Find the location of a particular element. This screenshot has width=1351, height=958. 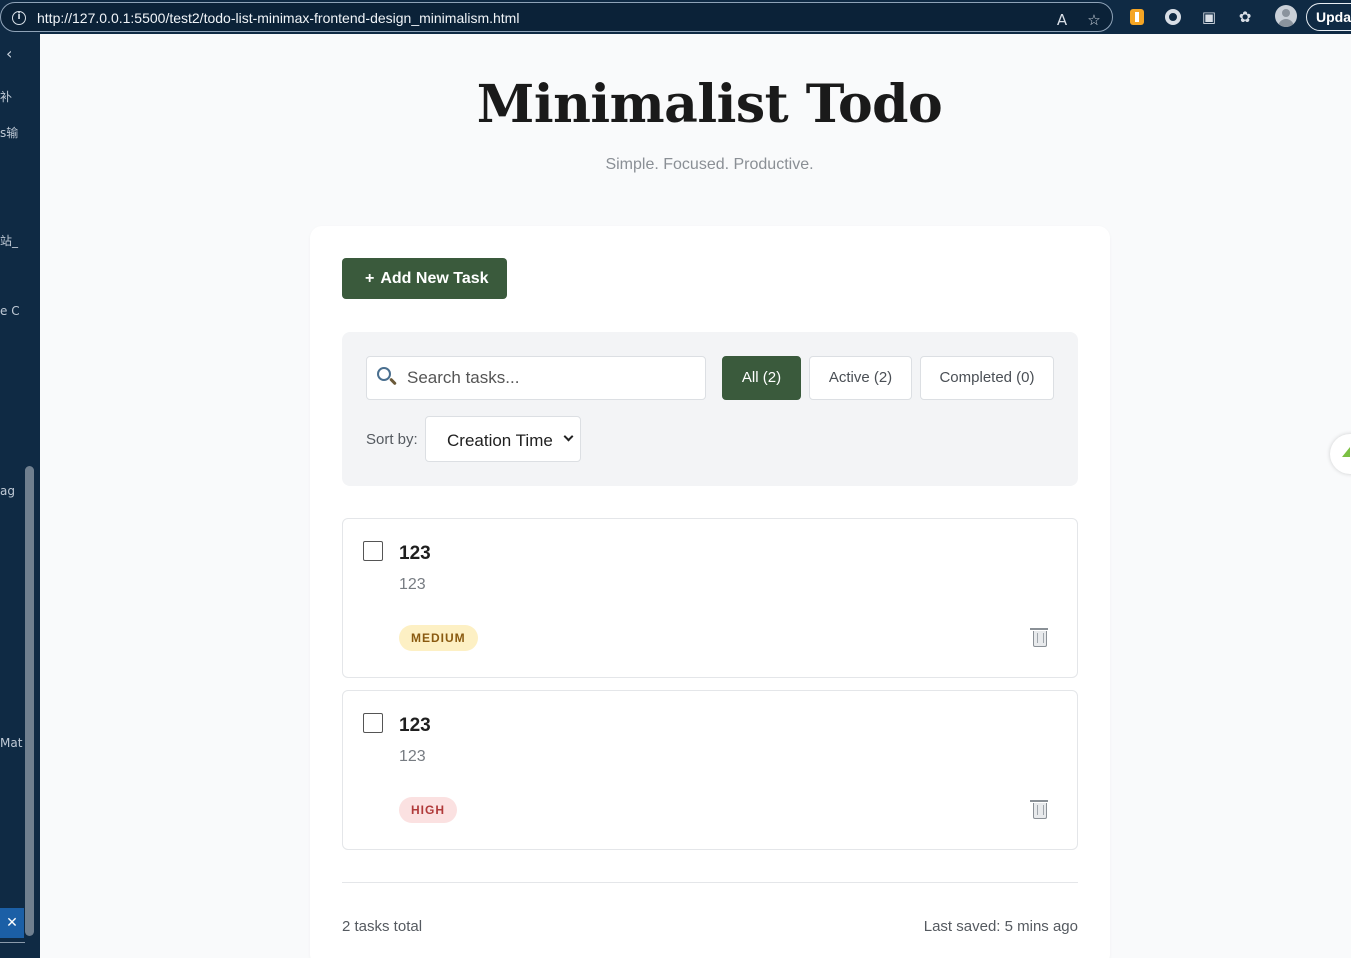

page-subtitle: Simple. Focused. Productive. is located at coordinates (709, 164).